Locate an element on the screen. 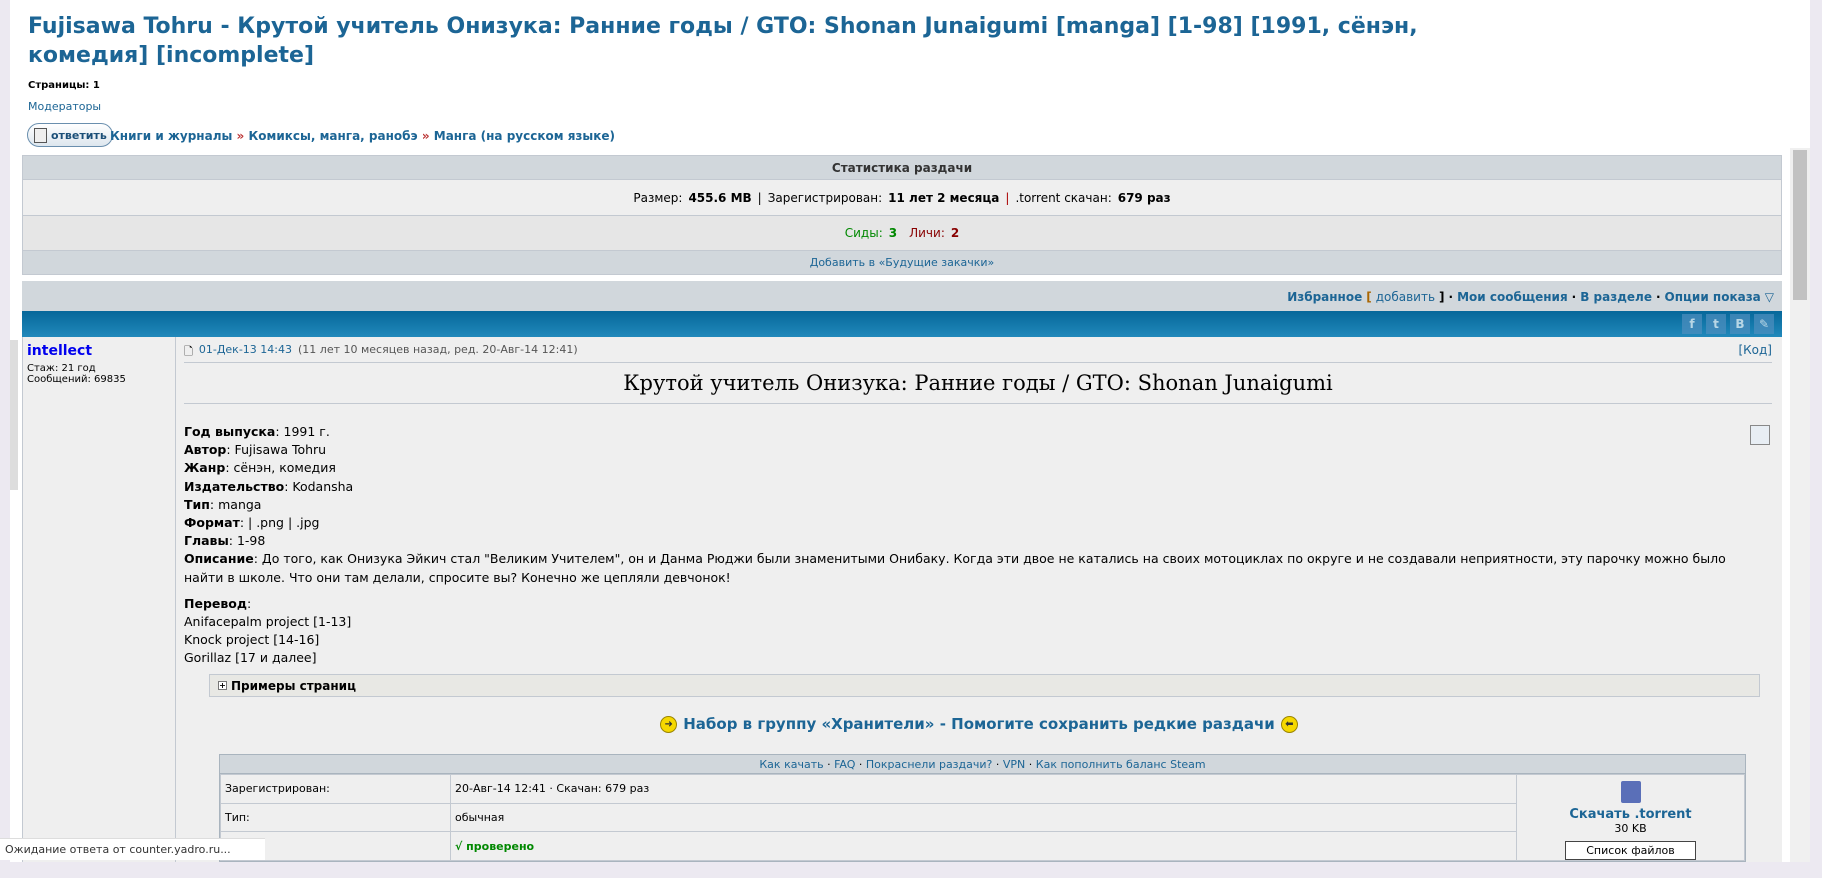 This screenshot has height=878, width=1822. table-row: √ проверено is located at coordinates (982, 846).